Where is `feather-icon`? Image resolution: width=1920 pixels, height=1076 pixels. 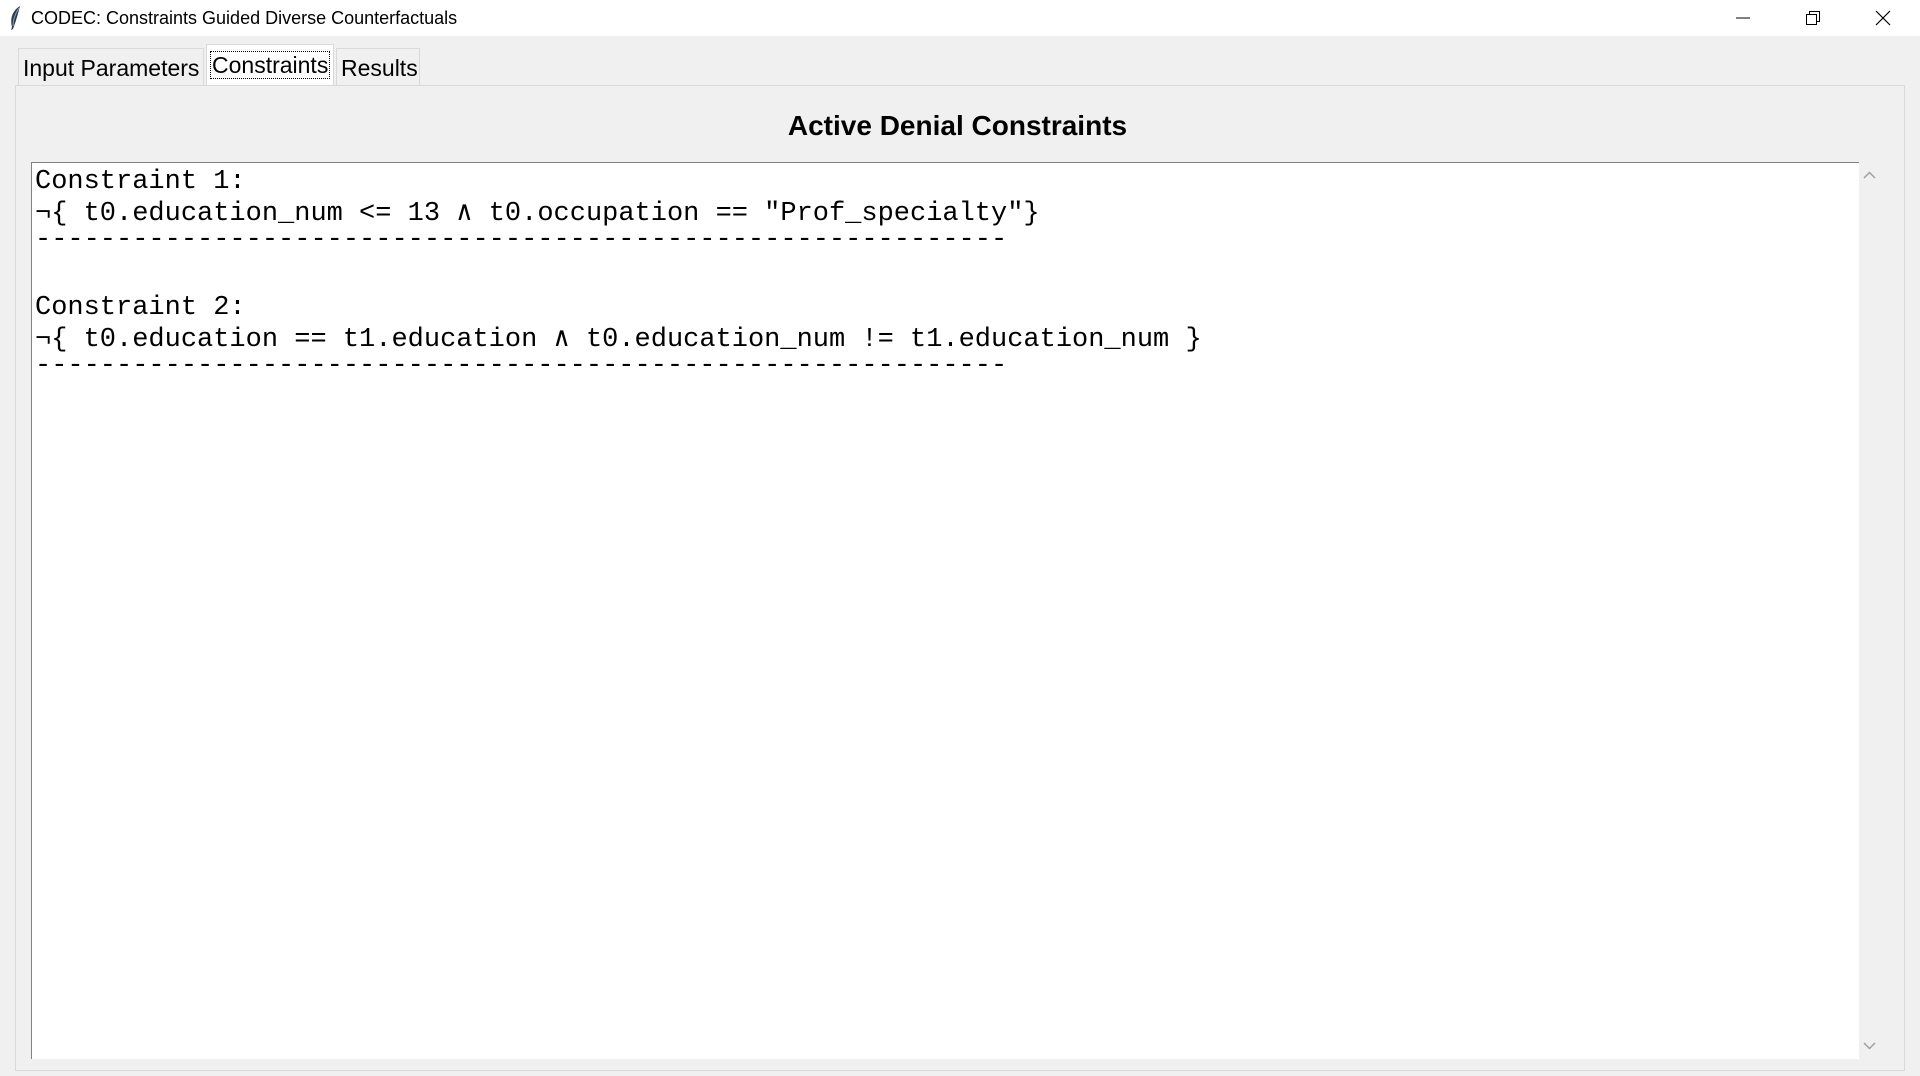
feather-icon is located at coordinates (15, 18).